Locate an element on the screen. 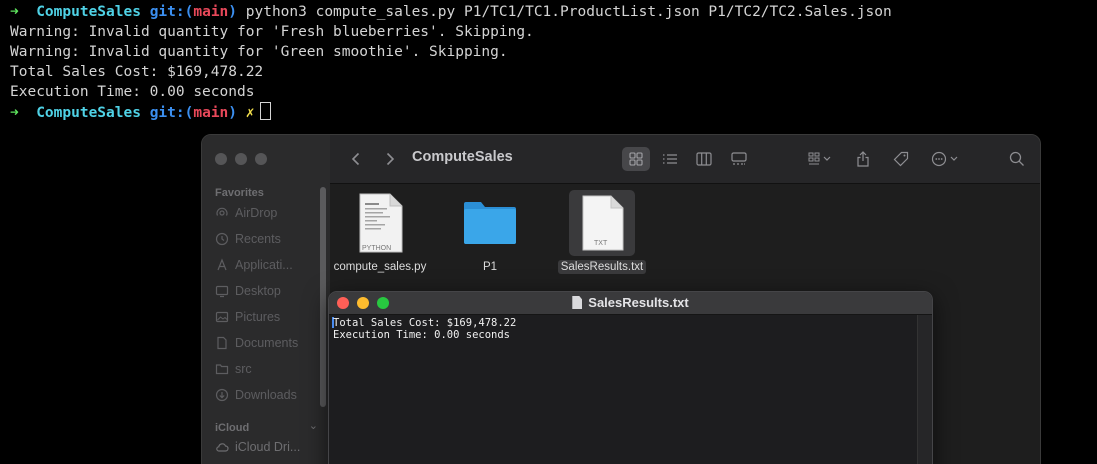  ellipsis-circle-icon is located at coordinates (944, 159).